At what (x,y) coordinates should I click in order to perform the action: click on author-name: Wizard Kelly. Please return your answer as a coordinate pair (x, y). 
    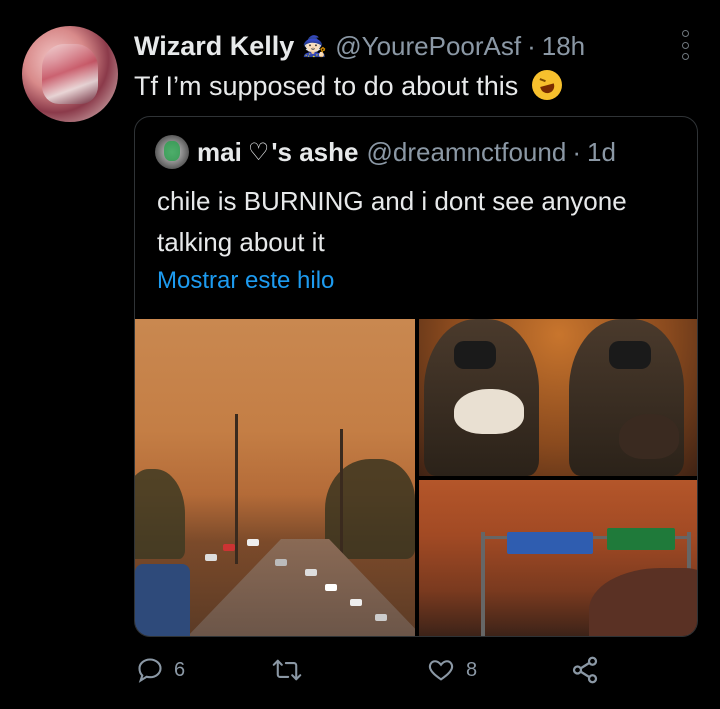
    Looking at the image, I should click on (214, 46).